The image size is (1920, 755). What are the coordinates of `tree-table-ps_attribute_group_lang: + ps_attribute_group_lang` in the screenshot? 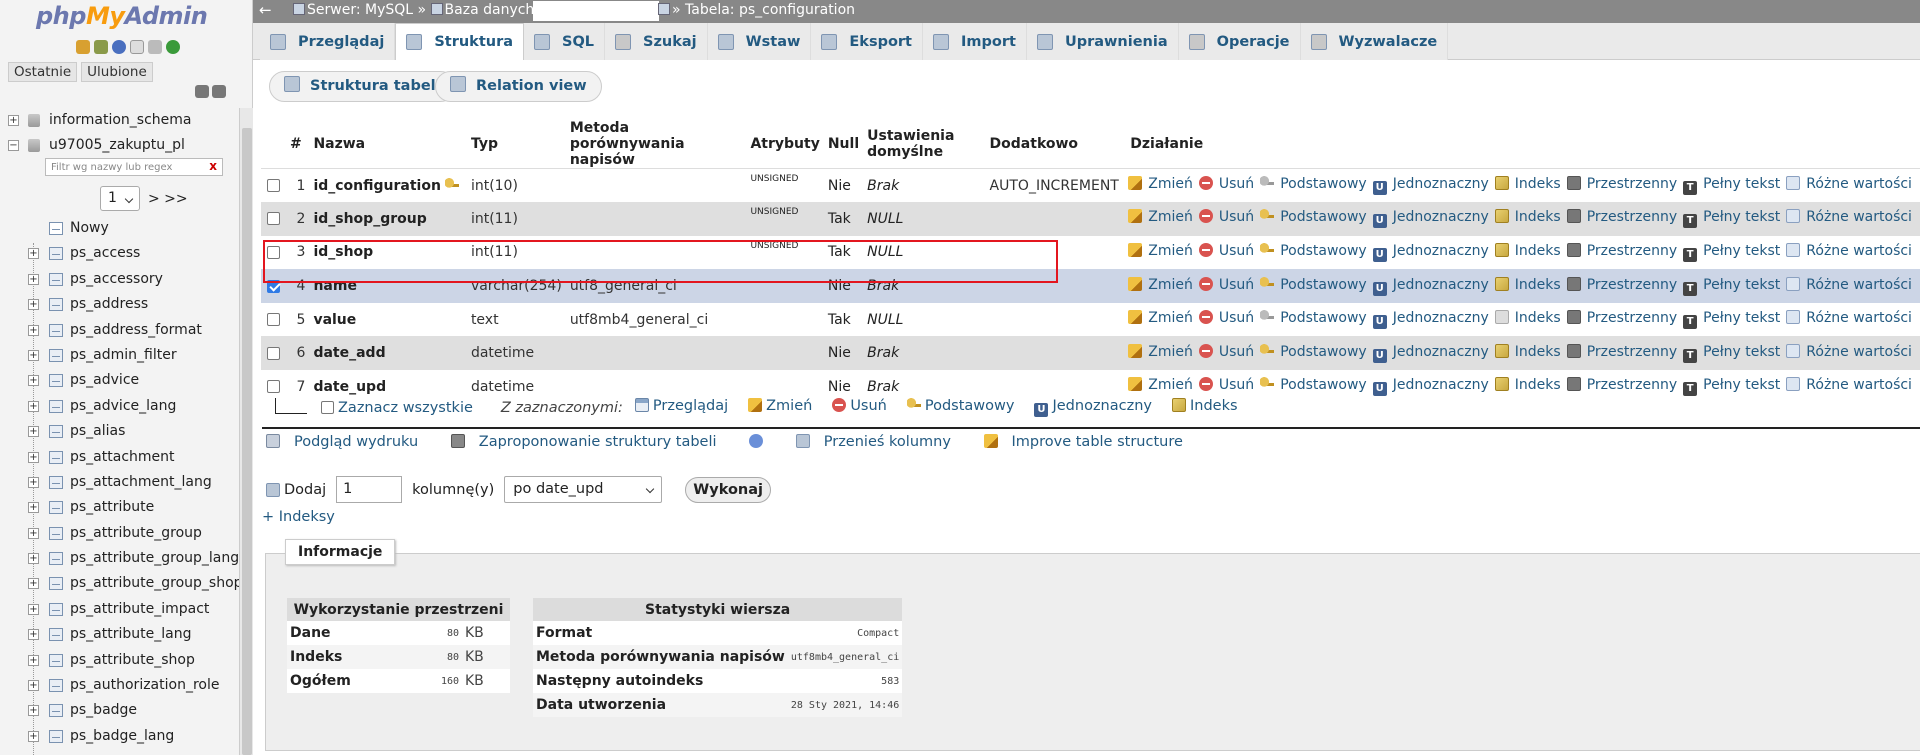 It's located at (126, 558).